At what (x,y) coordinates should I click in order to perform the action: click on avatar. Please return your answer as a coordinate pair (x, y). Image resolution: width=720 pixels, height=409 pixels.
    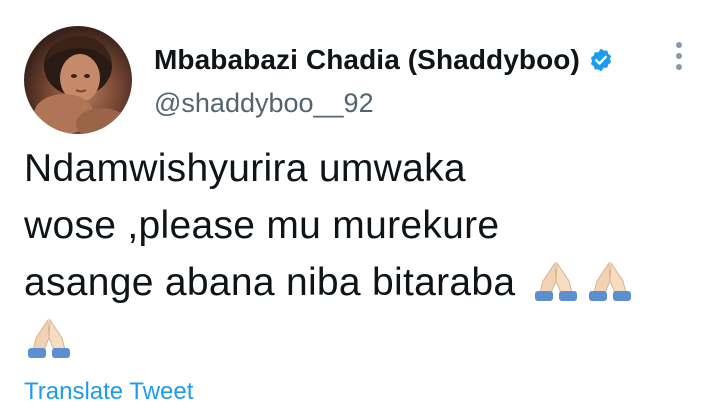
    Looking at the image, I should click on (78, 80).